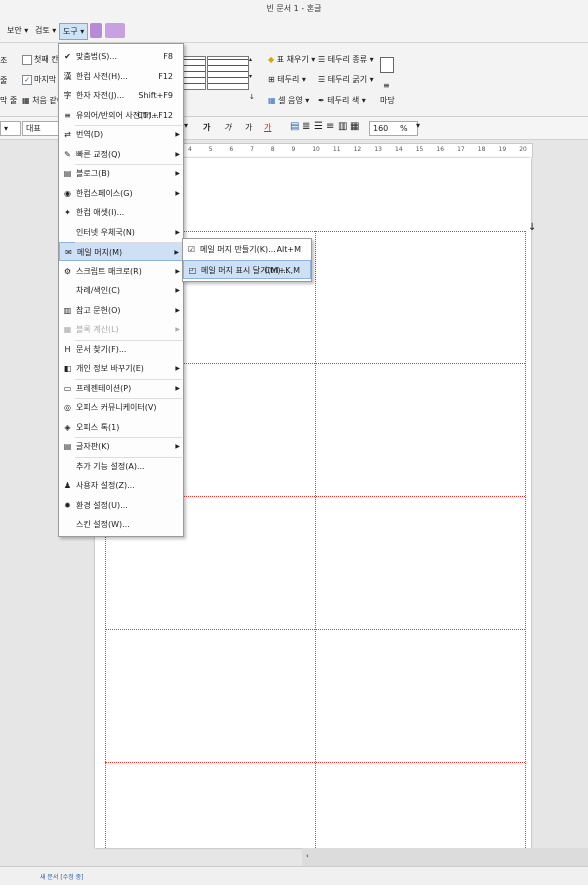 Image resolution: width=588 pixels, height=885 pixels. What do you see at coordinates (121, 115) in the screenshot?
I see `menu-item: ≡ 유의어/반의어 사전(T)... Ctrl+F12` at bounding box center [121, 115].